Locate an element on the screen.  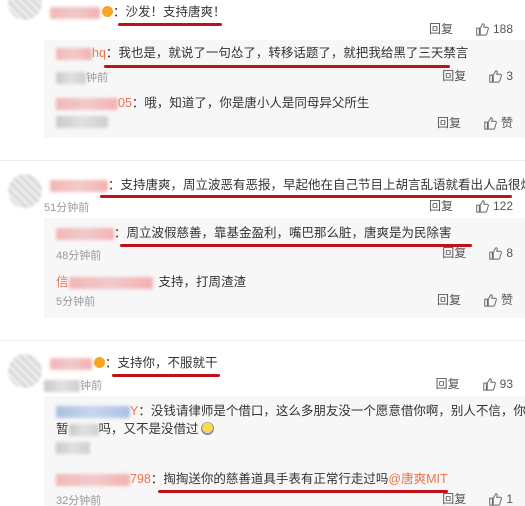
comment-actions: 回复 1 is located at coordinates (477, 498).